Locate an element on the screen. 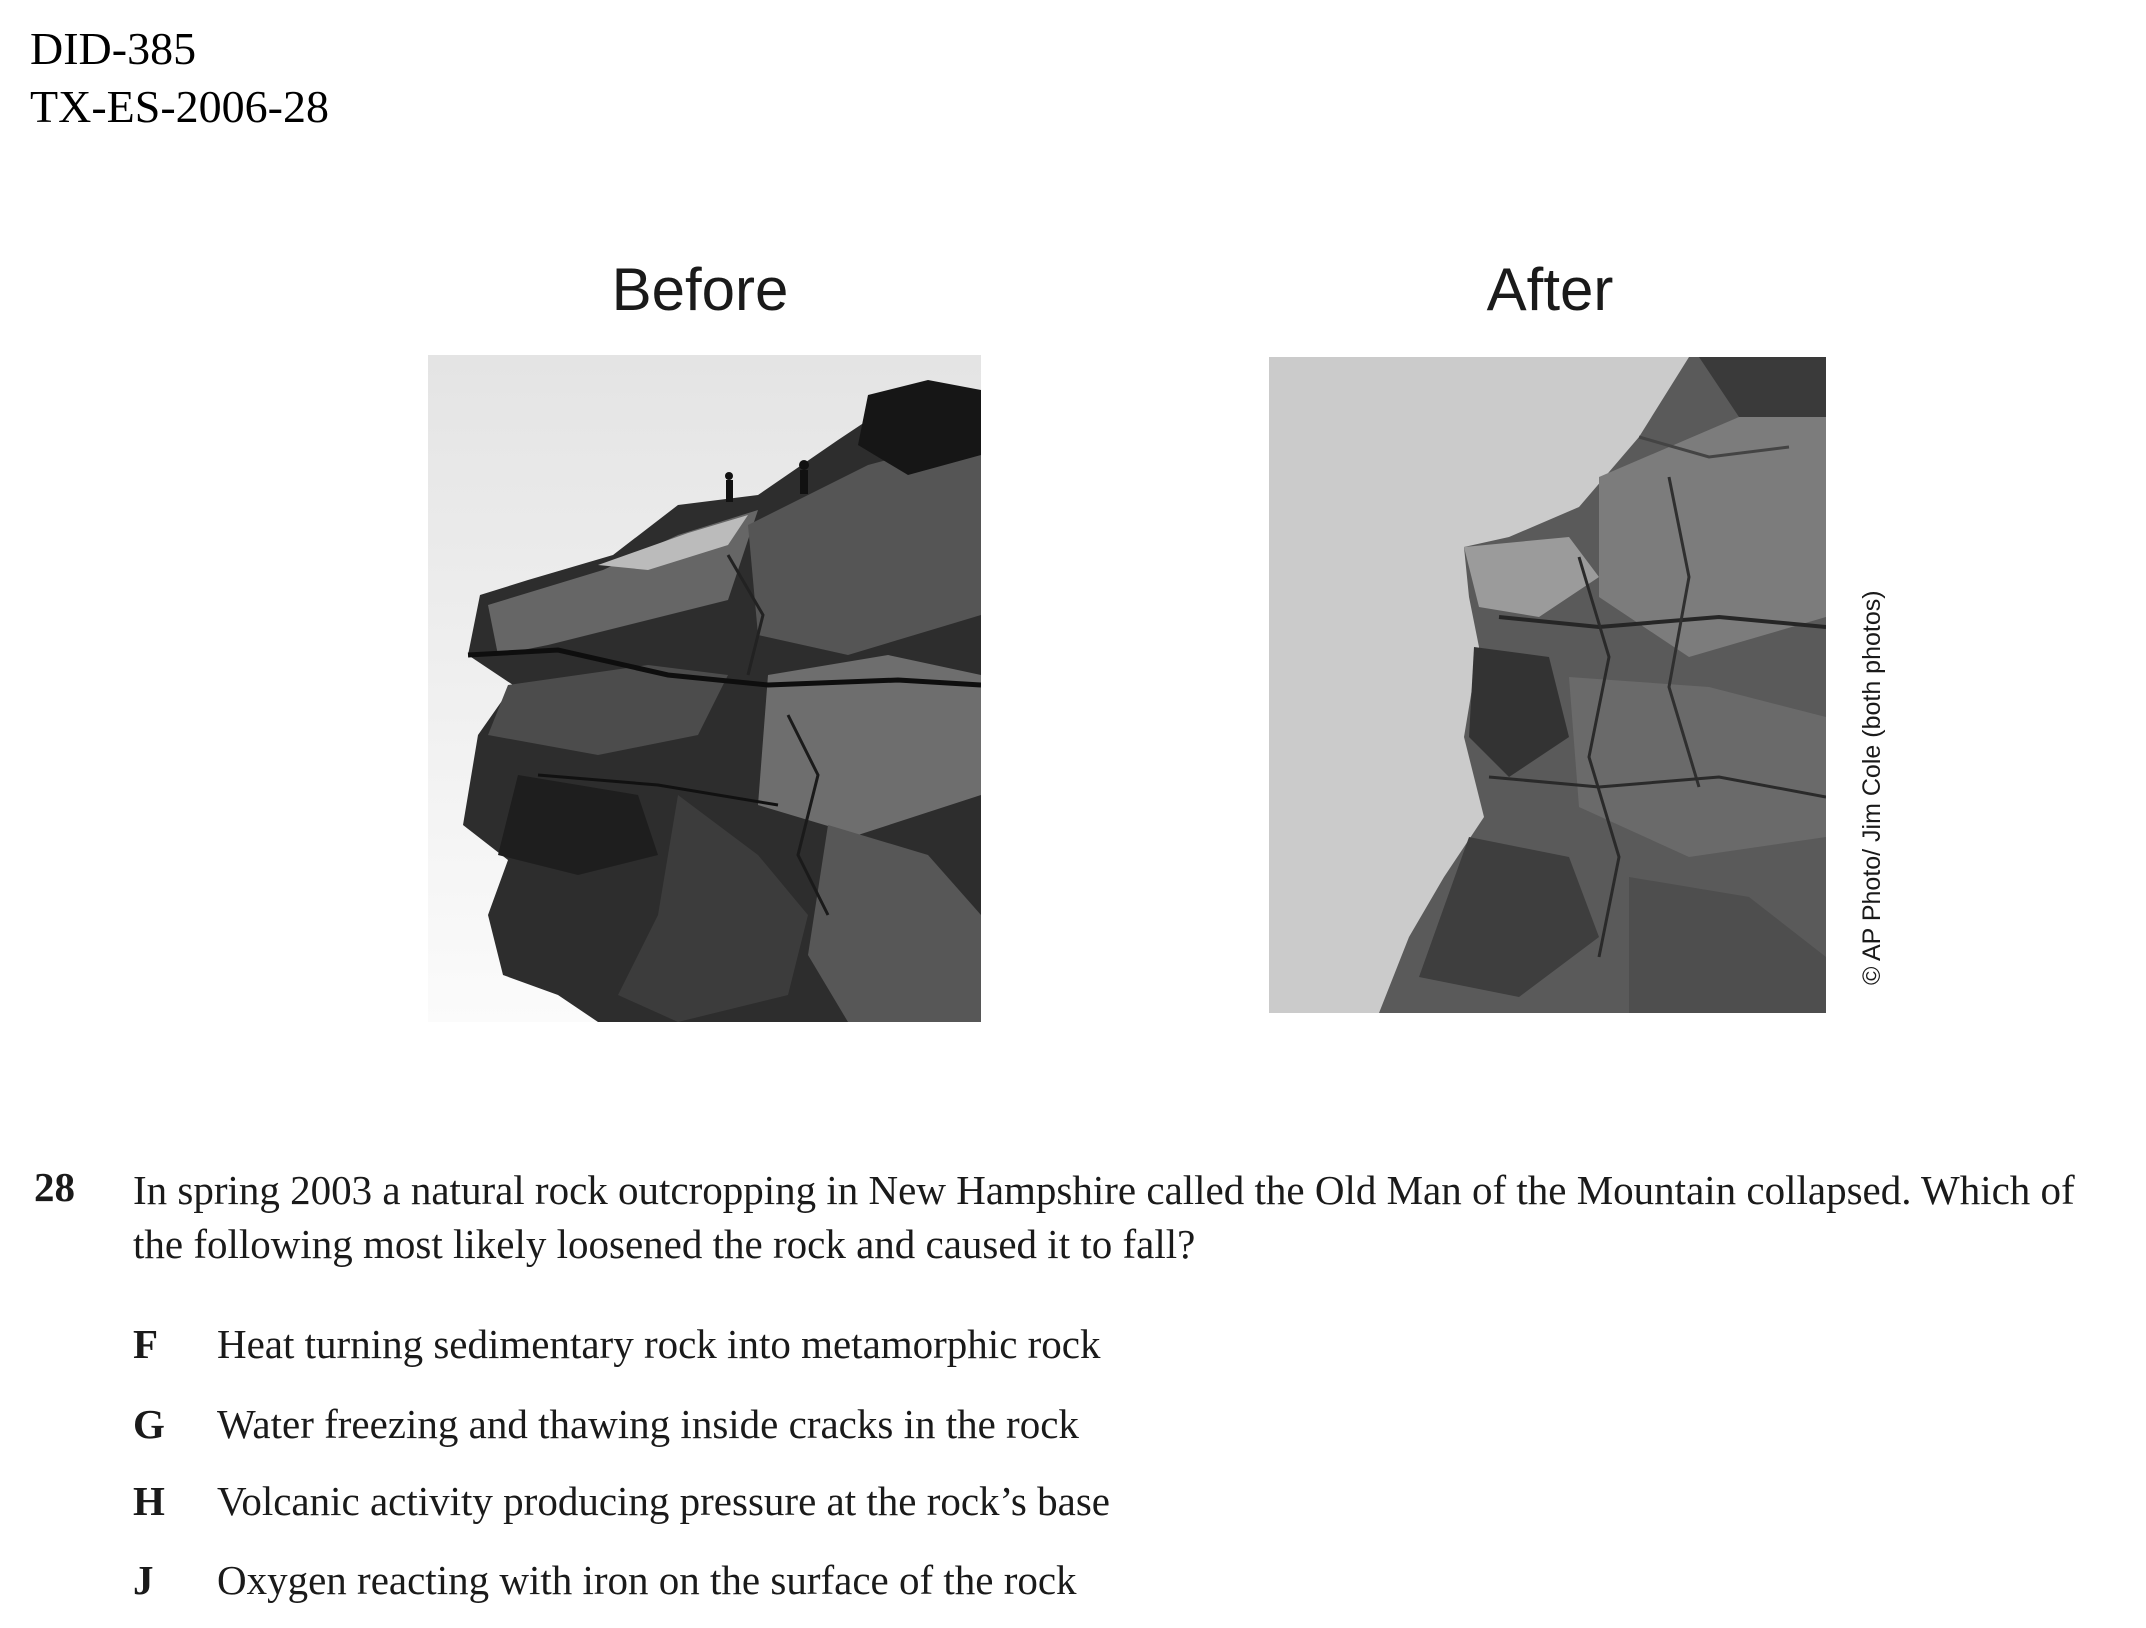 This screenshot has height=1628, width=2146. option-letter: F is located at coordinates (146, 1344).